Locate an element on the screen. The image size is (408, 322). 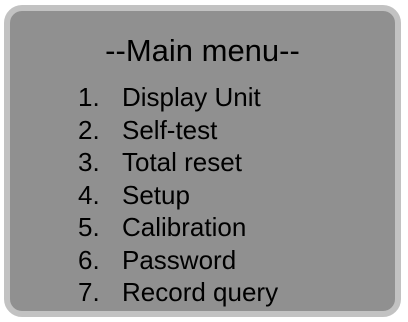
menu-item-self-test: 2. Self-test is located at coordinates (178, 130).